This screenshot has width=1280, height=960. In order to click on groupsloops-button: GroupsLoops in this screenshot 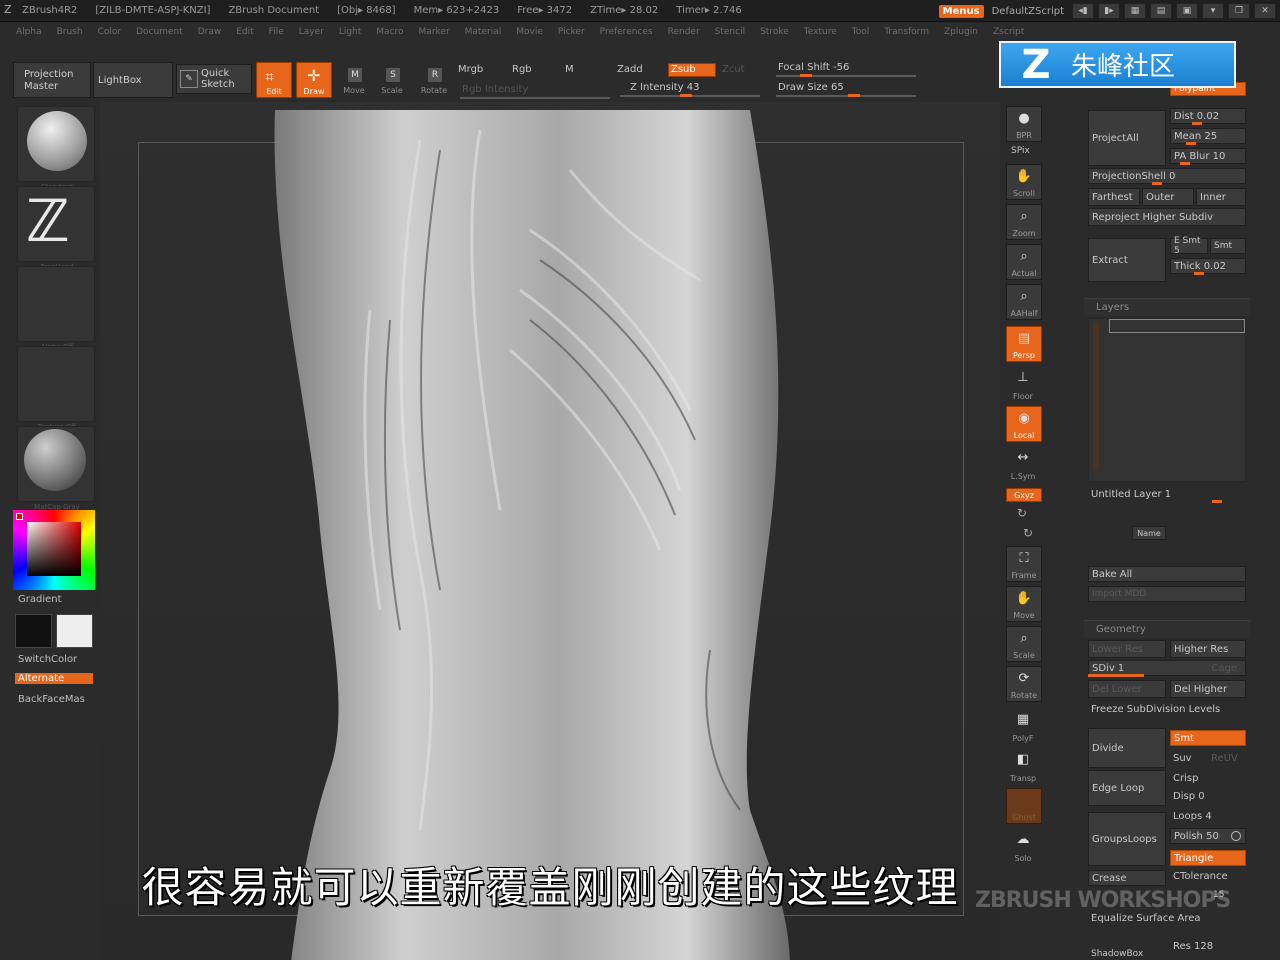, I will do `click(1127, 839)`.